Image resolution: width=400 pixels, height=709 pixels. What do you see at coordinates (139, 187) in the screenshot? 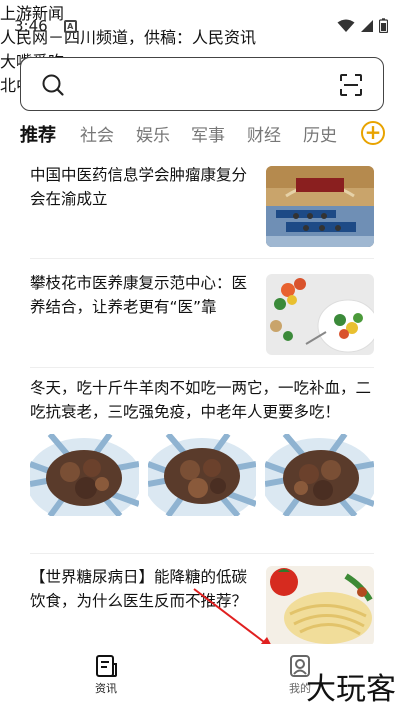
I see `article-title: 中国中医药信息学会肿瘤康复分会在渝成立` at bounding box center [139, 187].